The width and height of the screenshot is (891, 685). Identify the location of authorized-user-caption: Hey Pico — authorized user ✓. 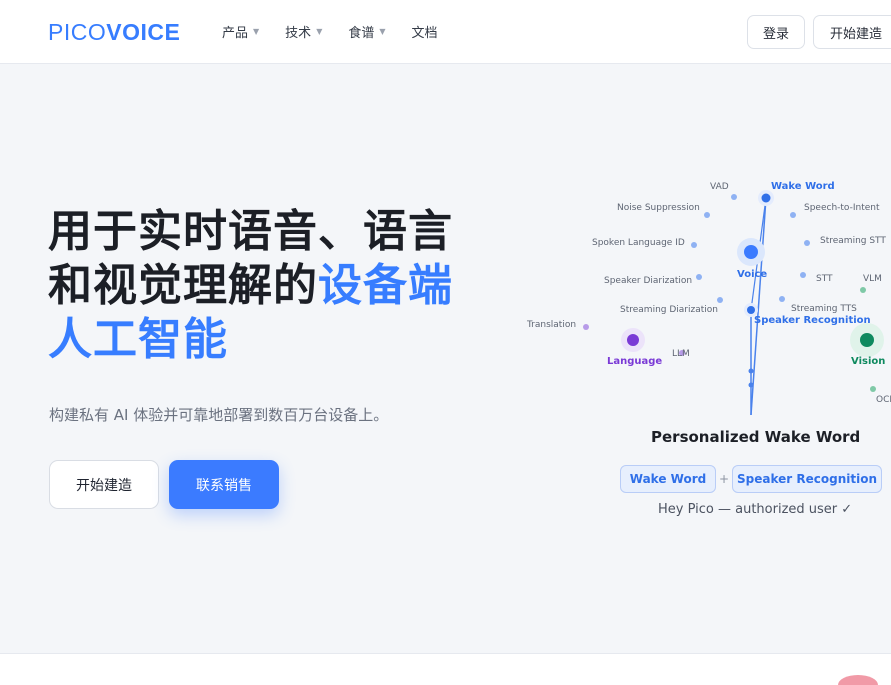
(755, 509).